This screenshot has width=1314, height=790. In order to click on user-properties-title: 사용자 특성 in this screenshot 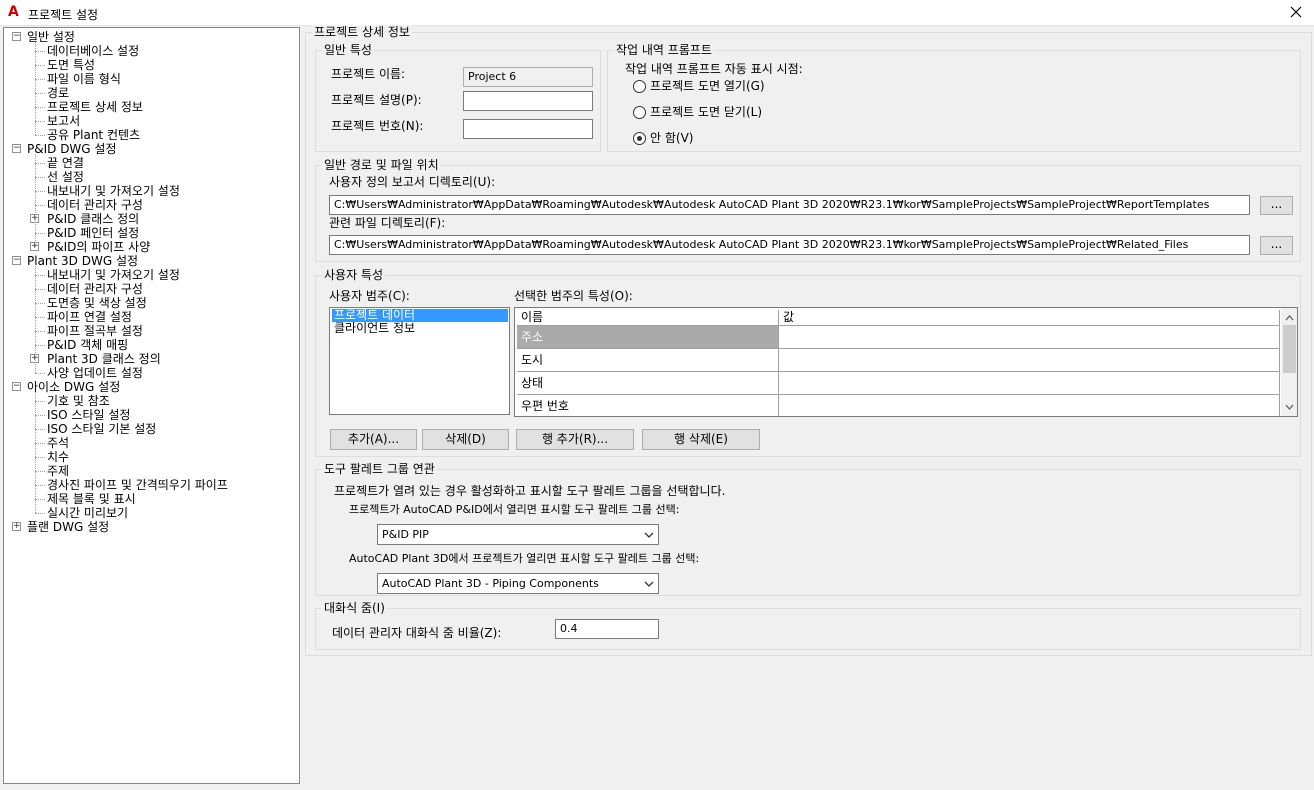, I will do `click(354, 275)`.